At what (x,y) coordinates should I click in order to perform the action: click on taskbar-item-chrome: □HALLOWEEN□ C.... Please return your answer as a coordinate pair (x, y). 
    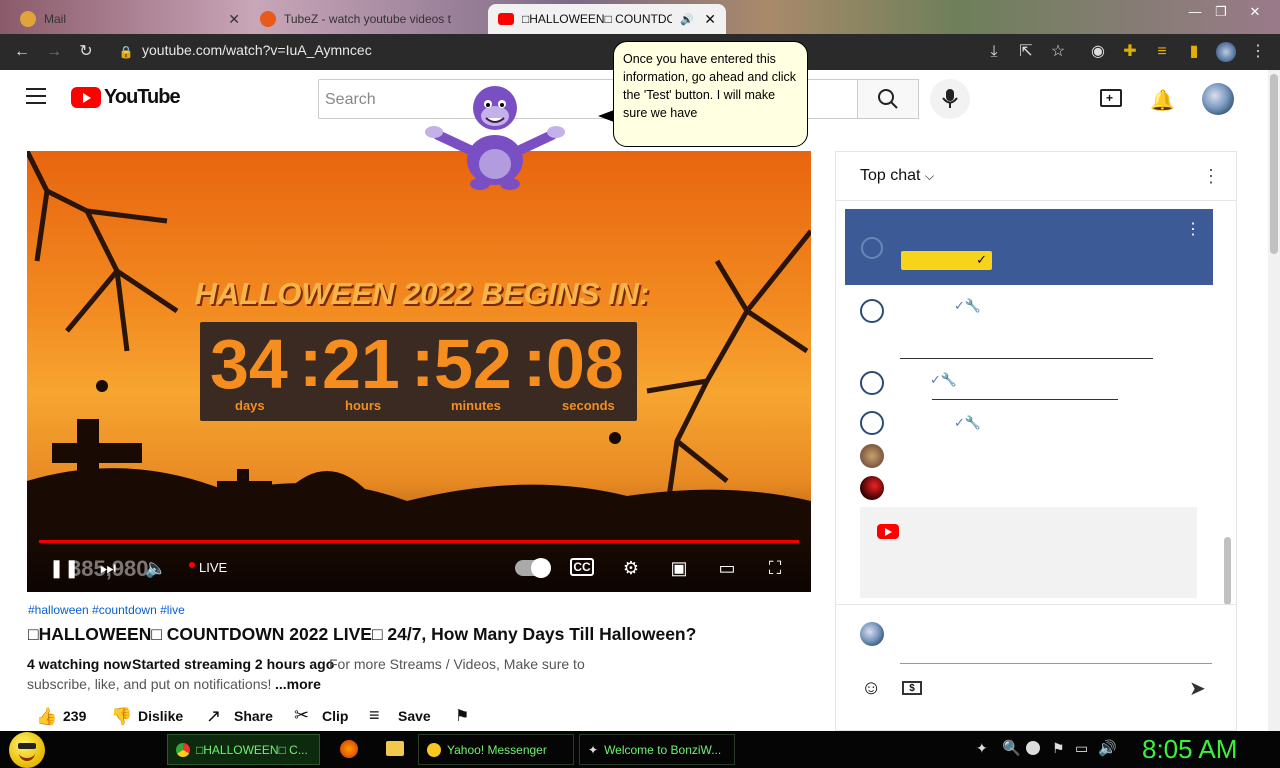
    Looking at the image, I should click on (243, 749).